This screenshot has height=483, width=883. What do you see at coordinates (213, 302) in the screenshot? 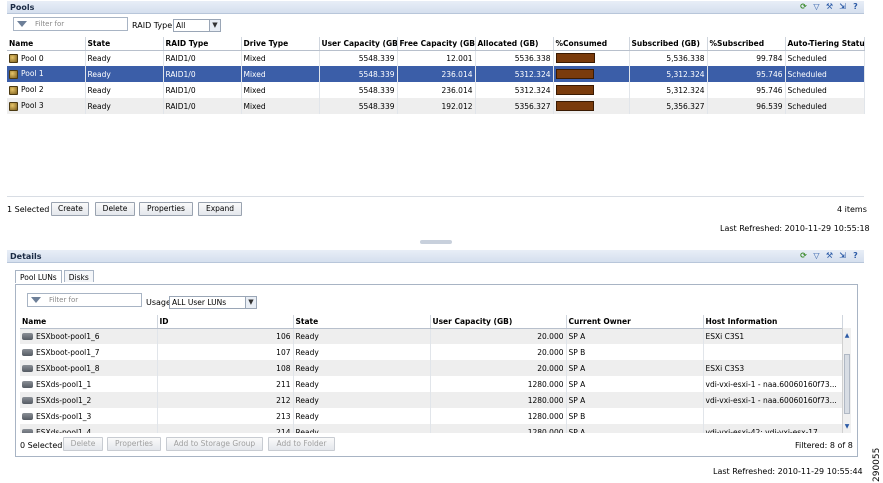
I see `usage-select: ALL User LUNs ▼` at bounding box center [213, 302].